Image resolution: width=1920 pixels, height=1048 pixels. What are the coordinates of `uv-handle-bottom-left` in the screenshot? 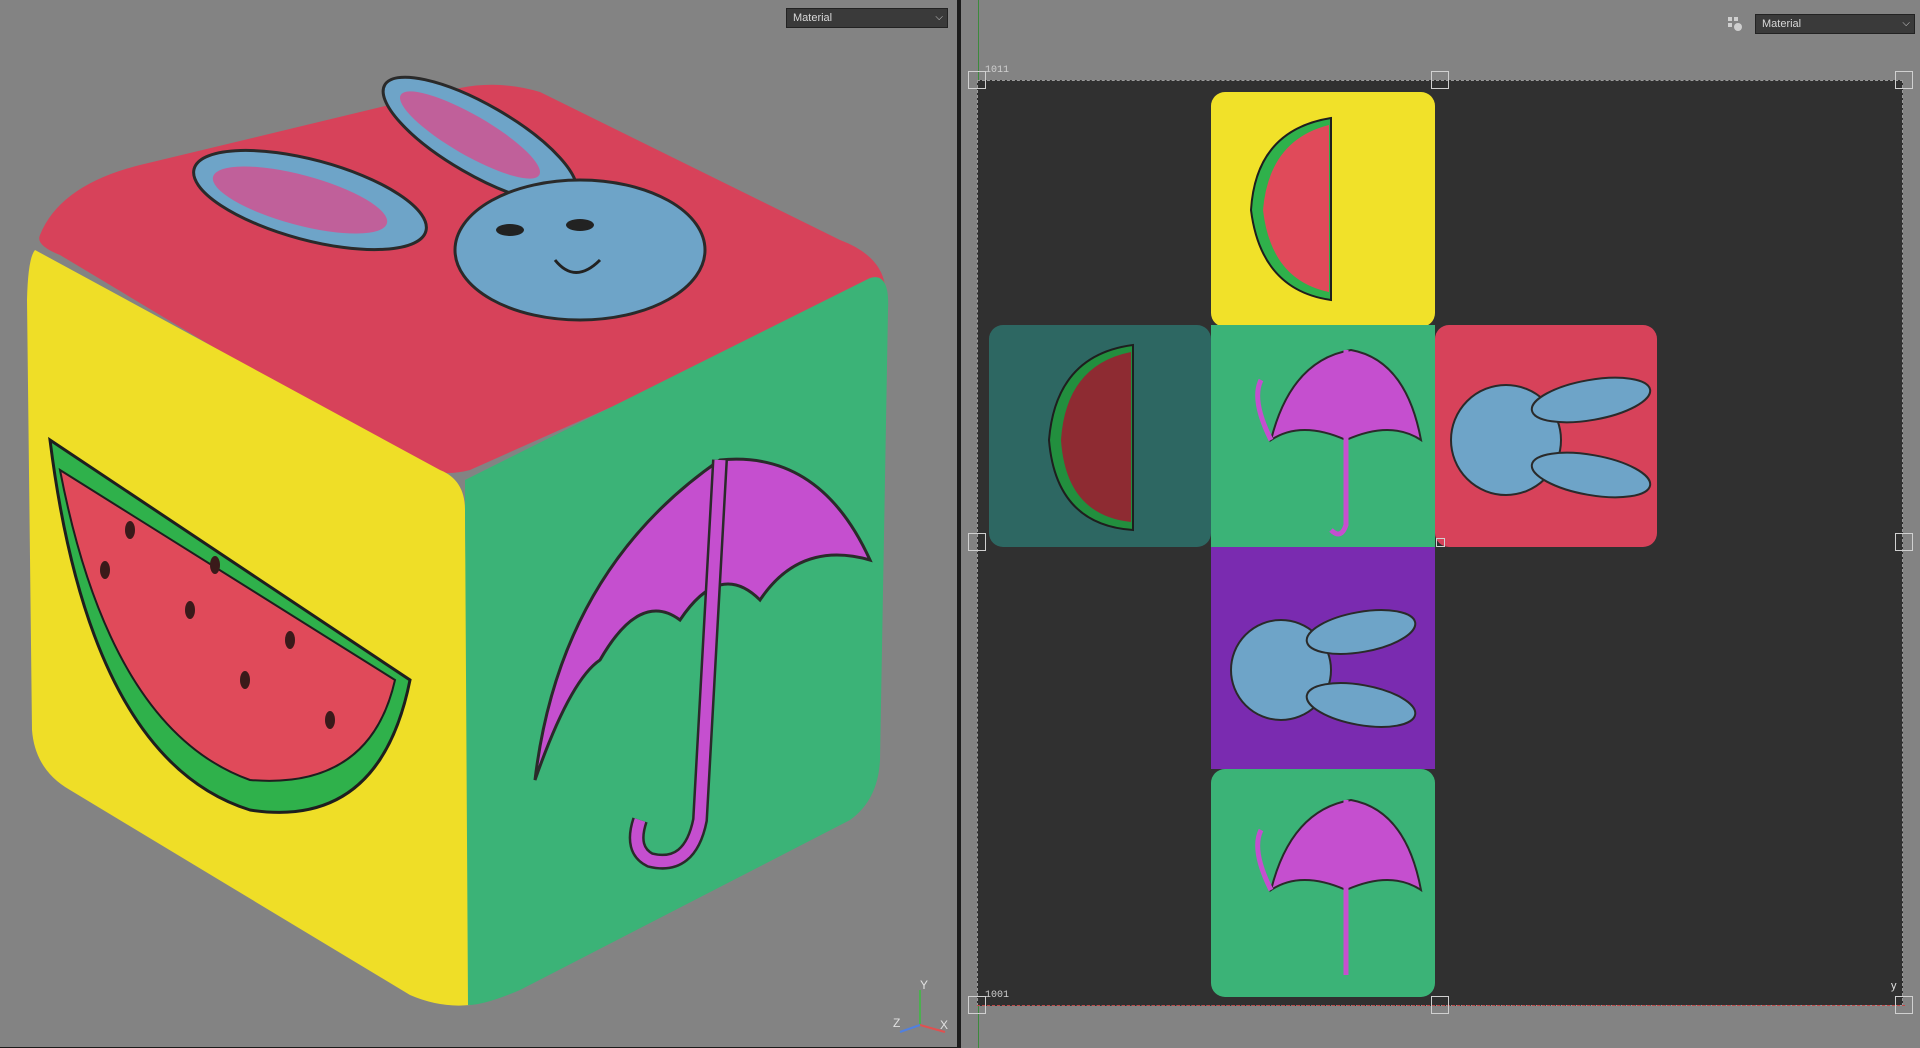 It's located at (977, 1005).